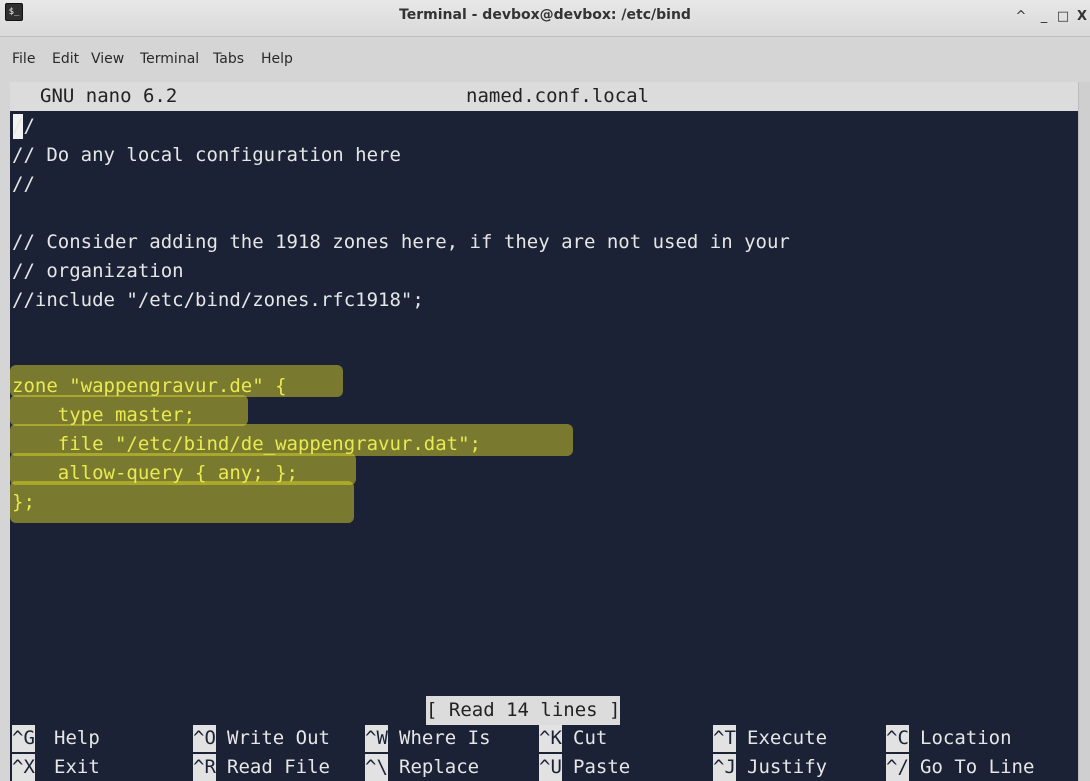 This screenshot has height=781, width=1090. What do you see at coordinates (169, 59) in the screenshot?
I see `menu-terminal: Terminal` at bounding box center [169, 59].